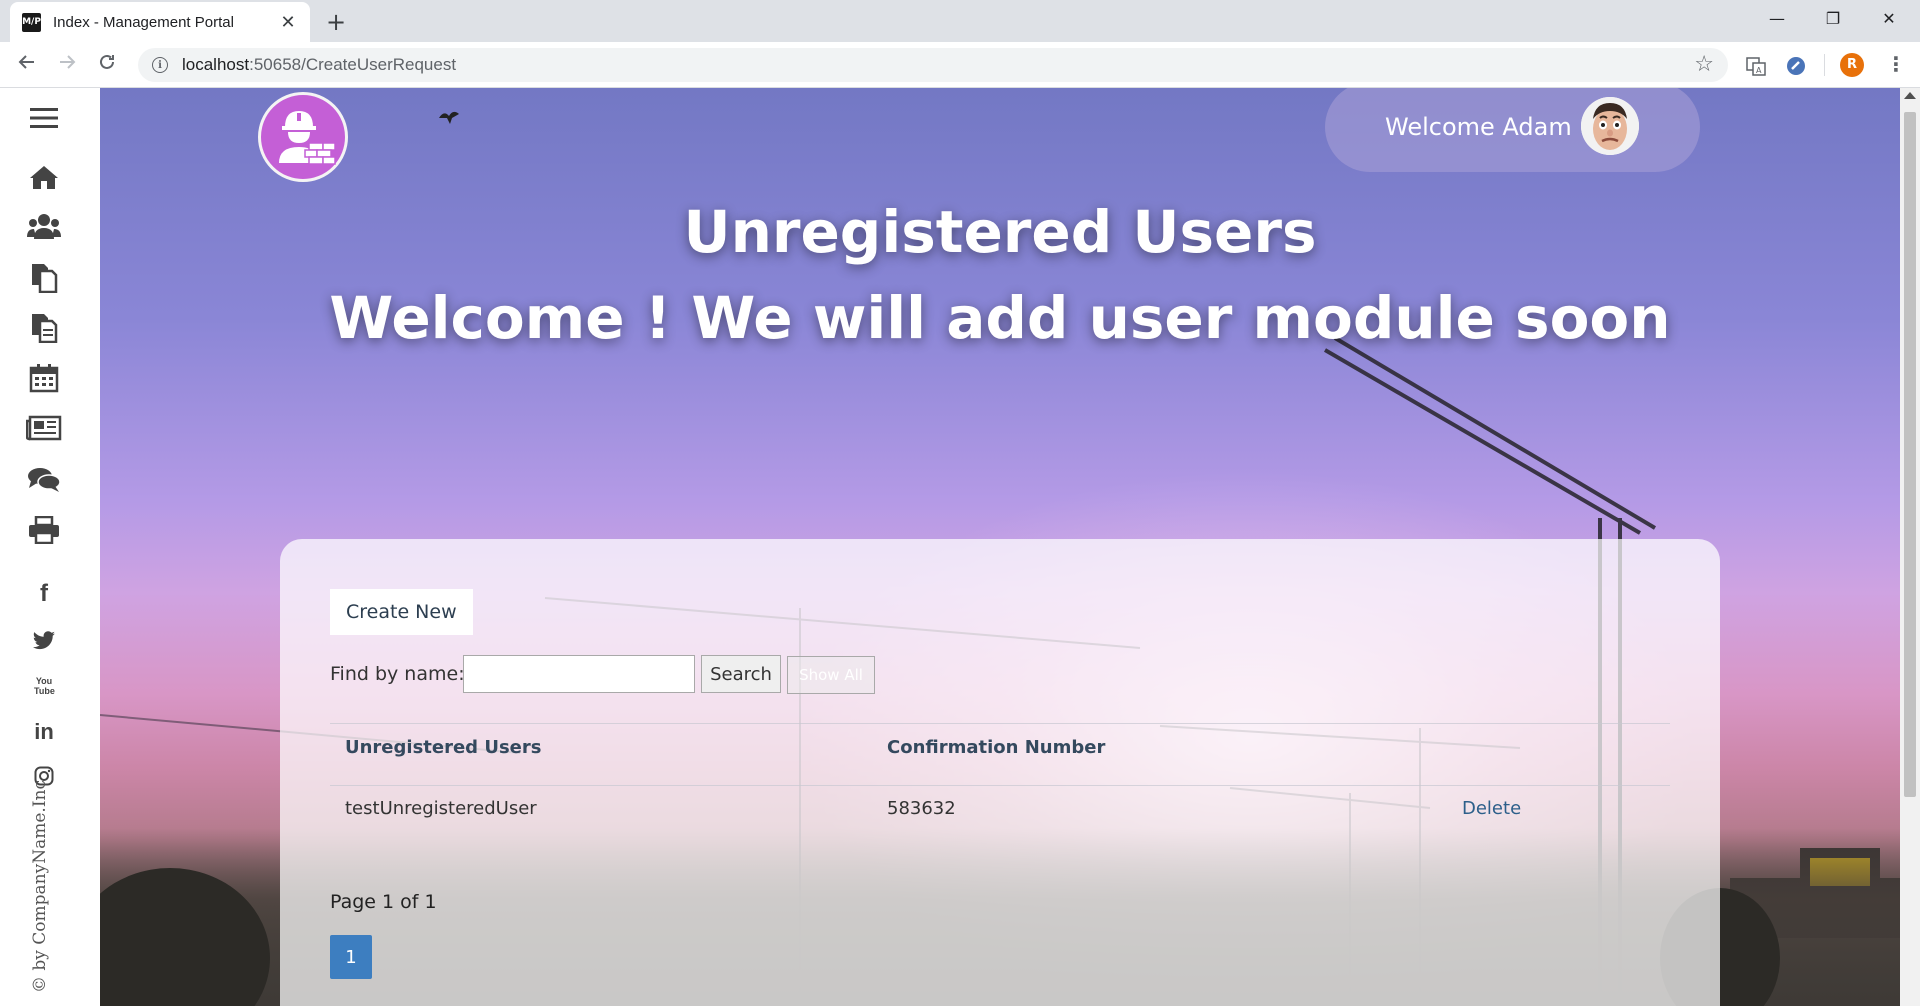 This screenshot has height=1006, width=1920. I want to click on column-header-confirmation-number: Confirmation Number, so click(996, 747).